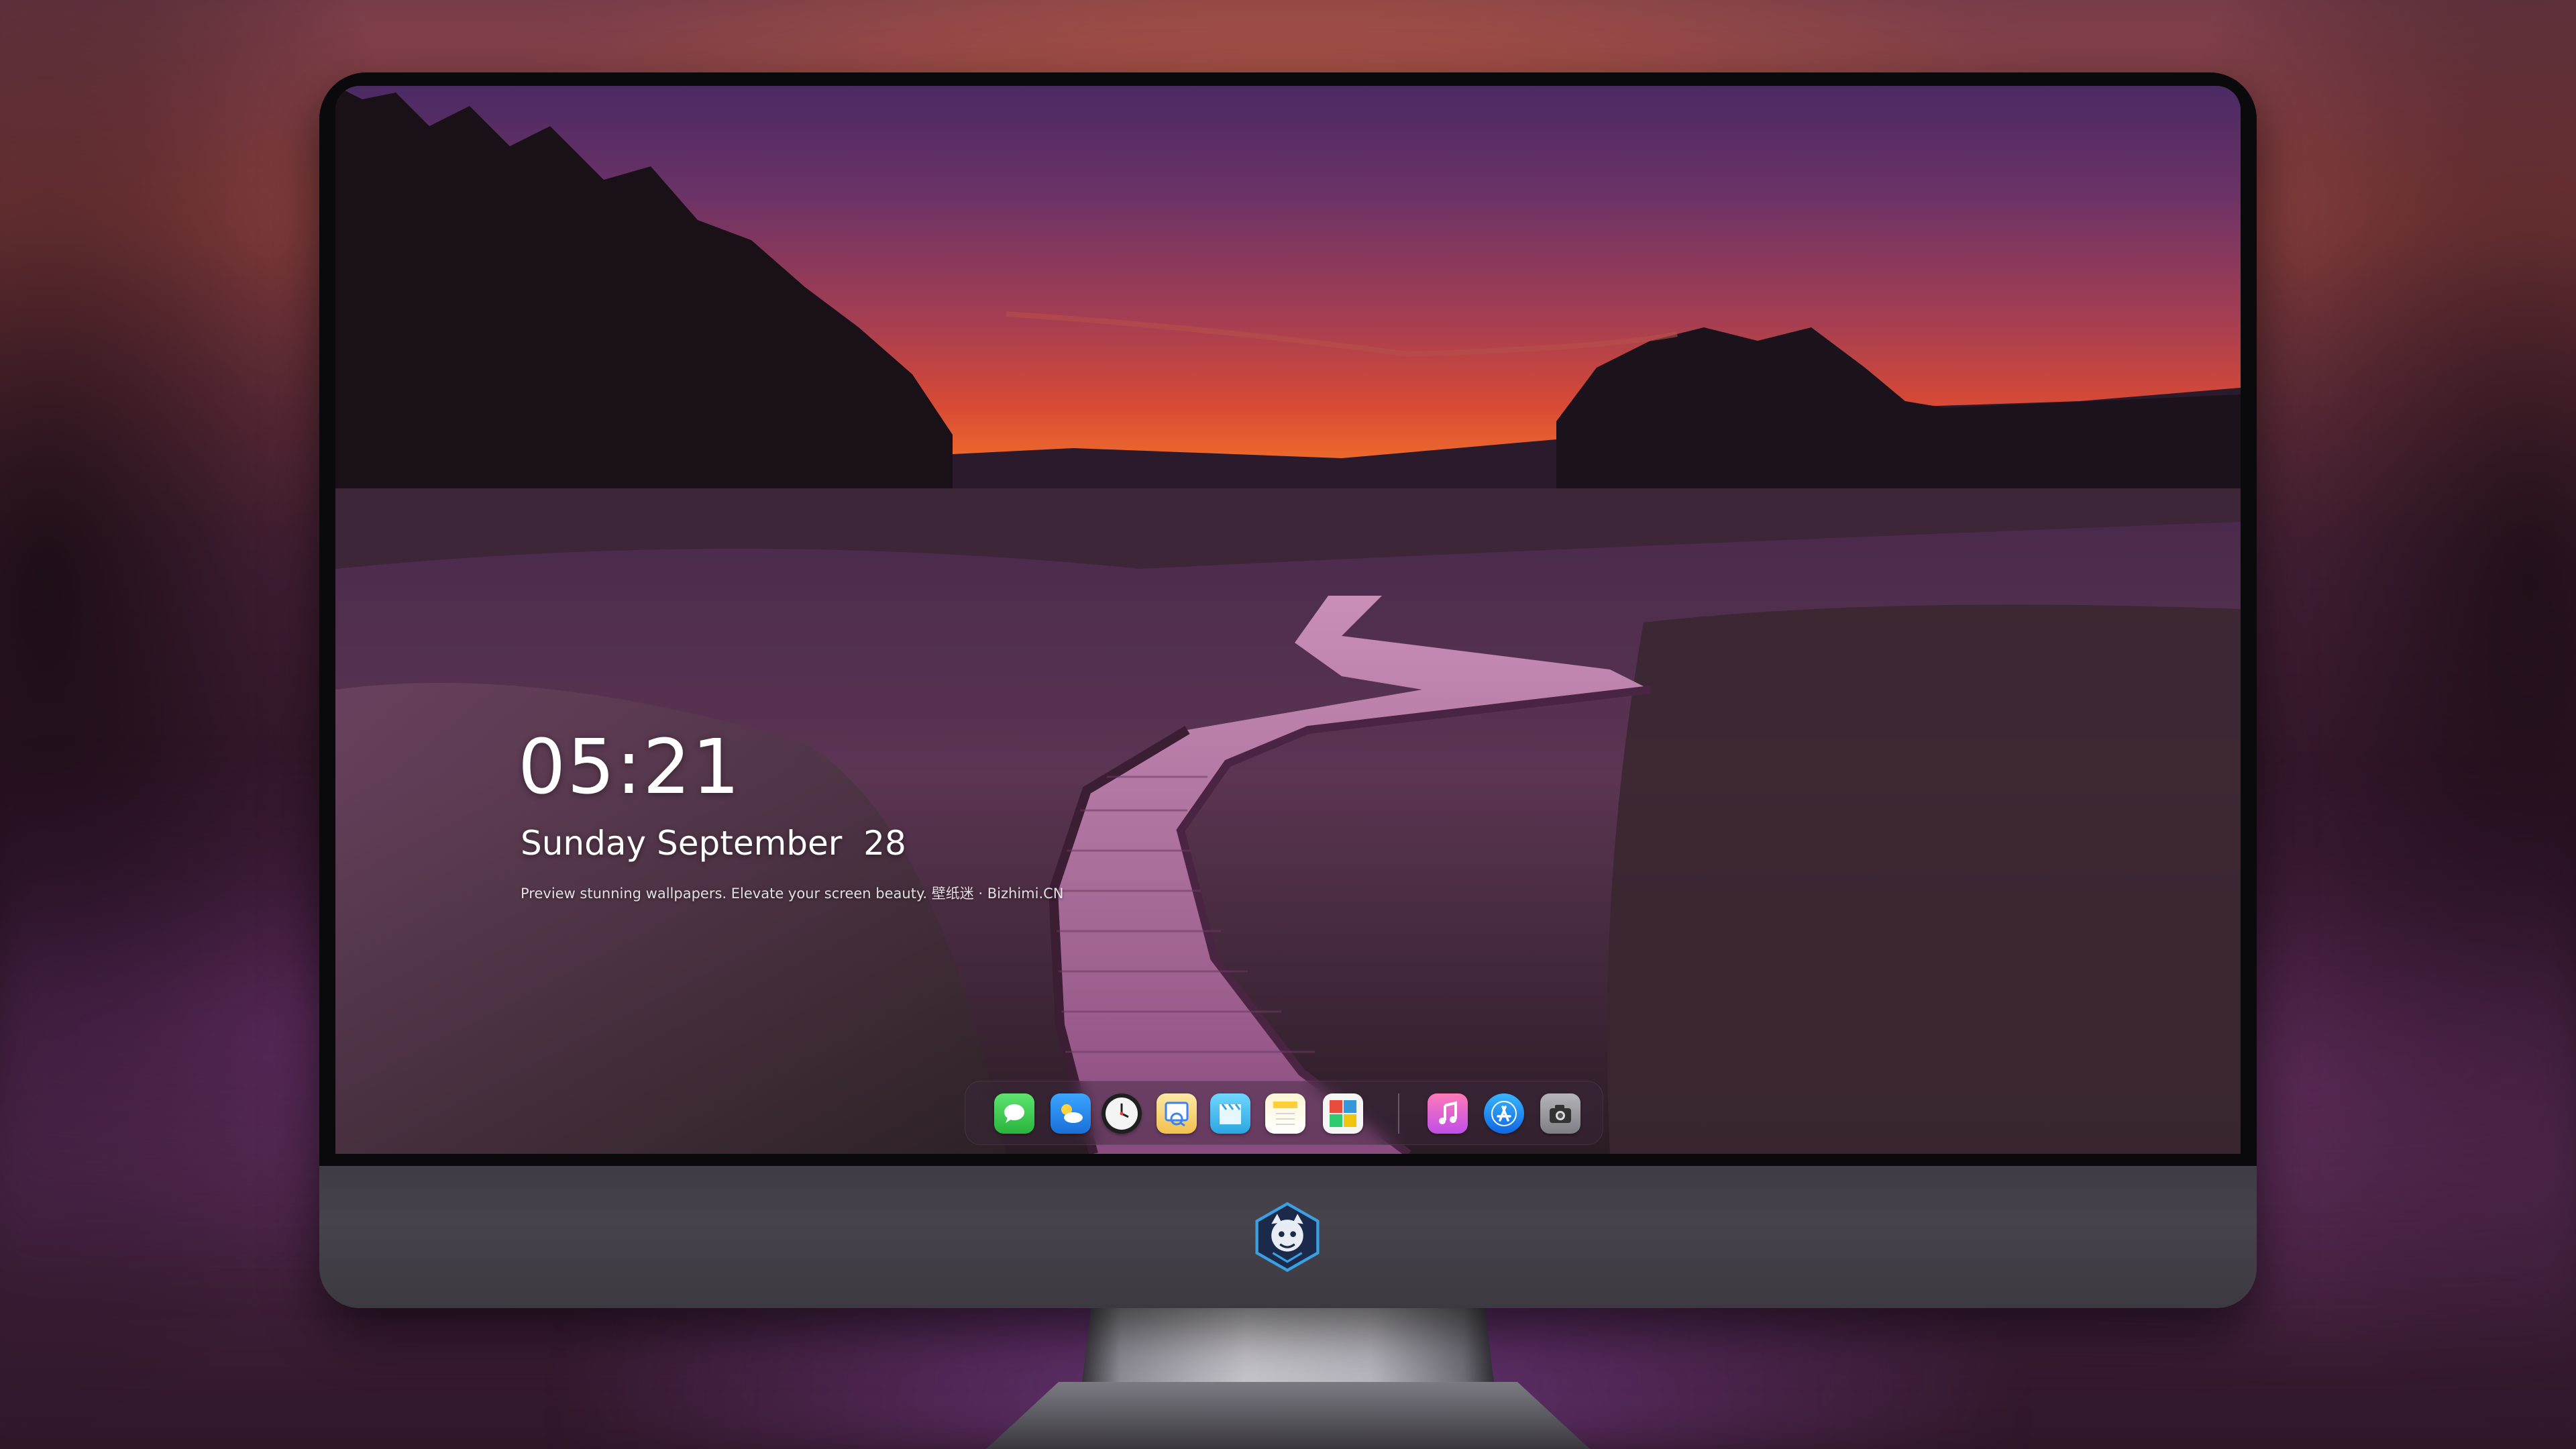  What do you see at coordinates (1285, 1113) in the screenshot?
I see `notes-icon` at bounding box center [1285, 1113].